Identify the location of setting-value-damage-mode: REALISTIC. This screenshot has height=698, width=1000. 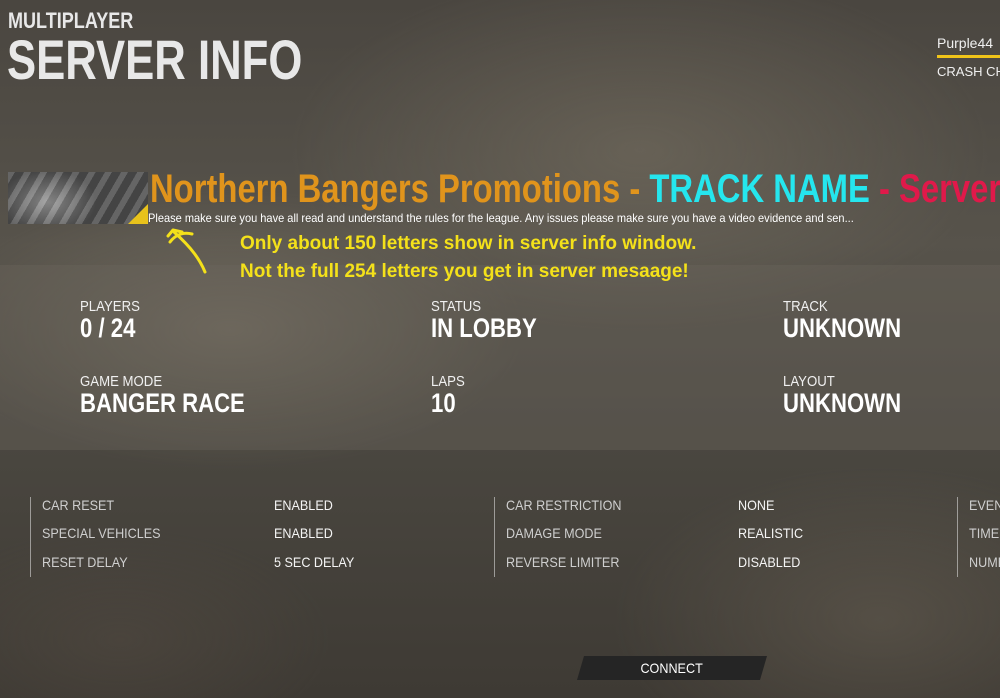
(771, 533).